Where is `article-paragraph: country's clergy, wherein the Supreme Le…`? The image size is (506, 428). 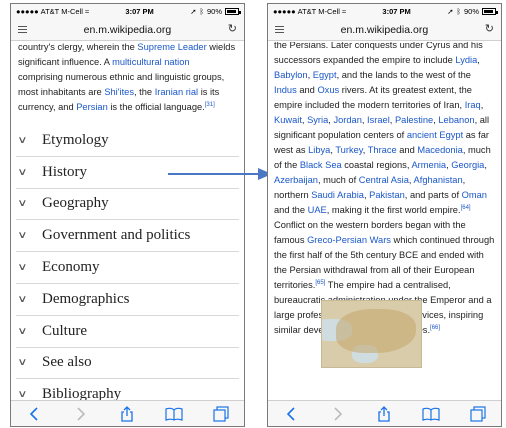
article-paragraph: country's clergy, wherein the Supreme Le… is located at coordinates (127, 78).